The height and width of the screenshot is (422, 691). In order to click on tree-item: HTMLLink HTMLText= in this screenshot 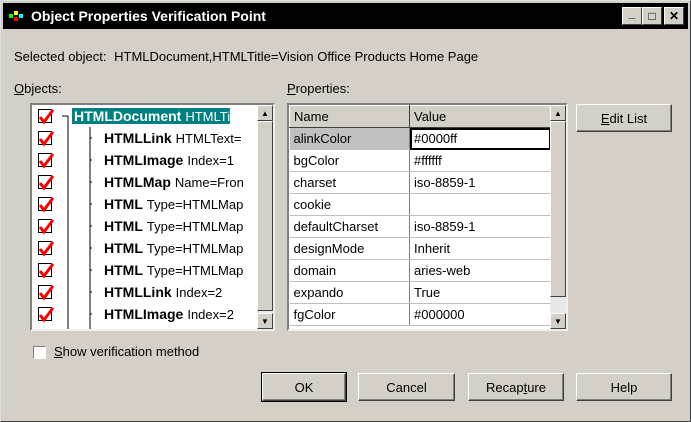, I will do `click(137, 138)`.